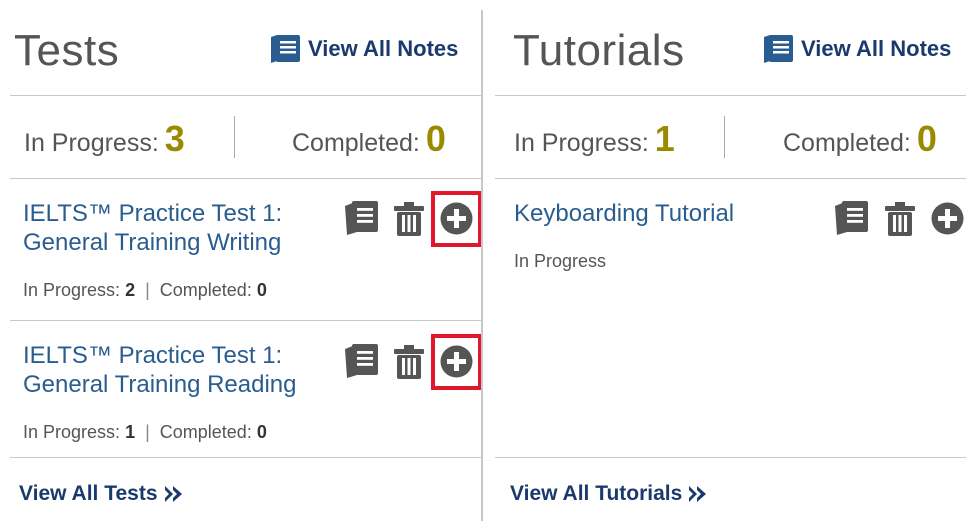  Describe the element at coordinates (560, 261) in the screenshot. I see `tutorial-item-status: In Progress` at that location.